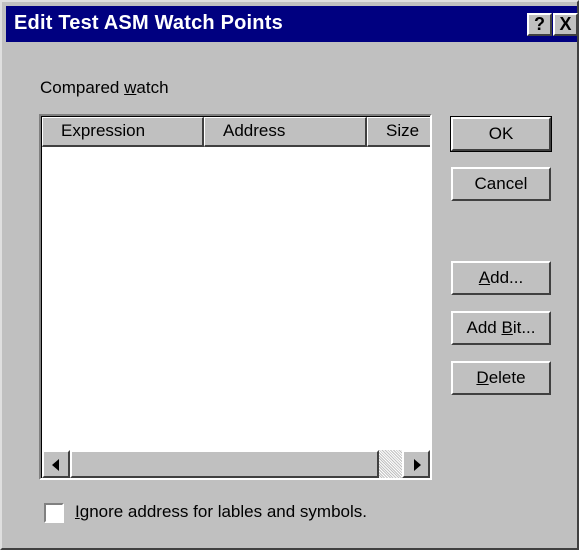 The height and width of the screenshot is (550, 579). Describe the element at coordinates (224, 464) in the screenshot. I see `scroll-thumb` at that location.